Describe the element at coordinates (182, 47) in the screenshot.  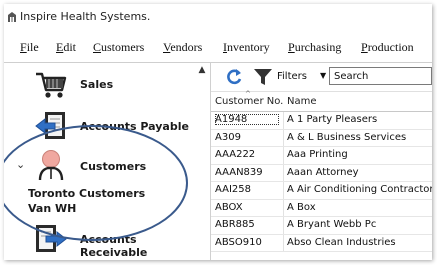
I see `menu-vendors: Vendors` at that location.